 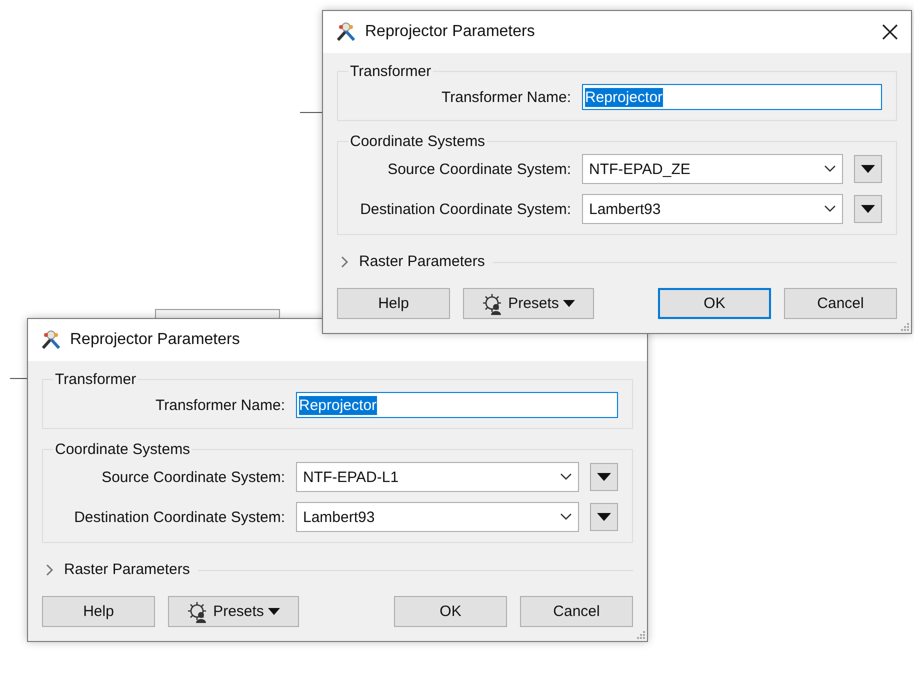 I want to click on close-icon, so click(x=890, y=32).